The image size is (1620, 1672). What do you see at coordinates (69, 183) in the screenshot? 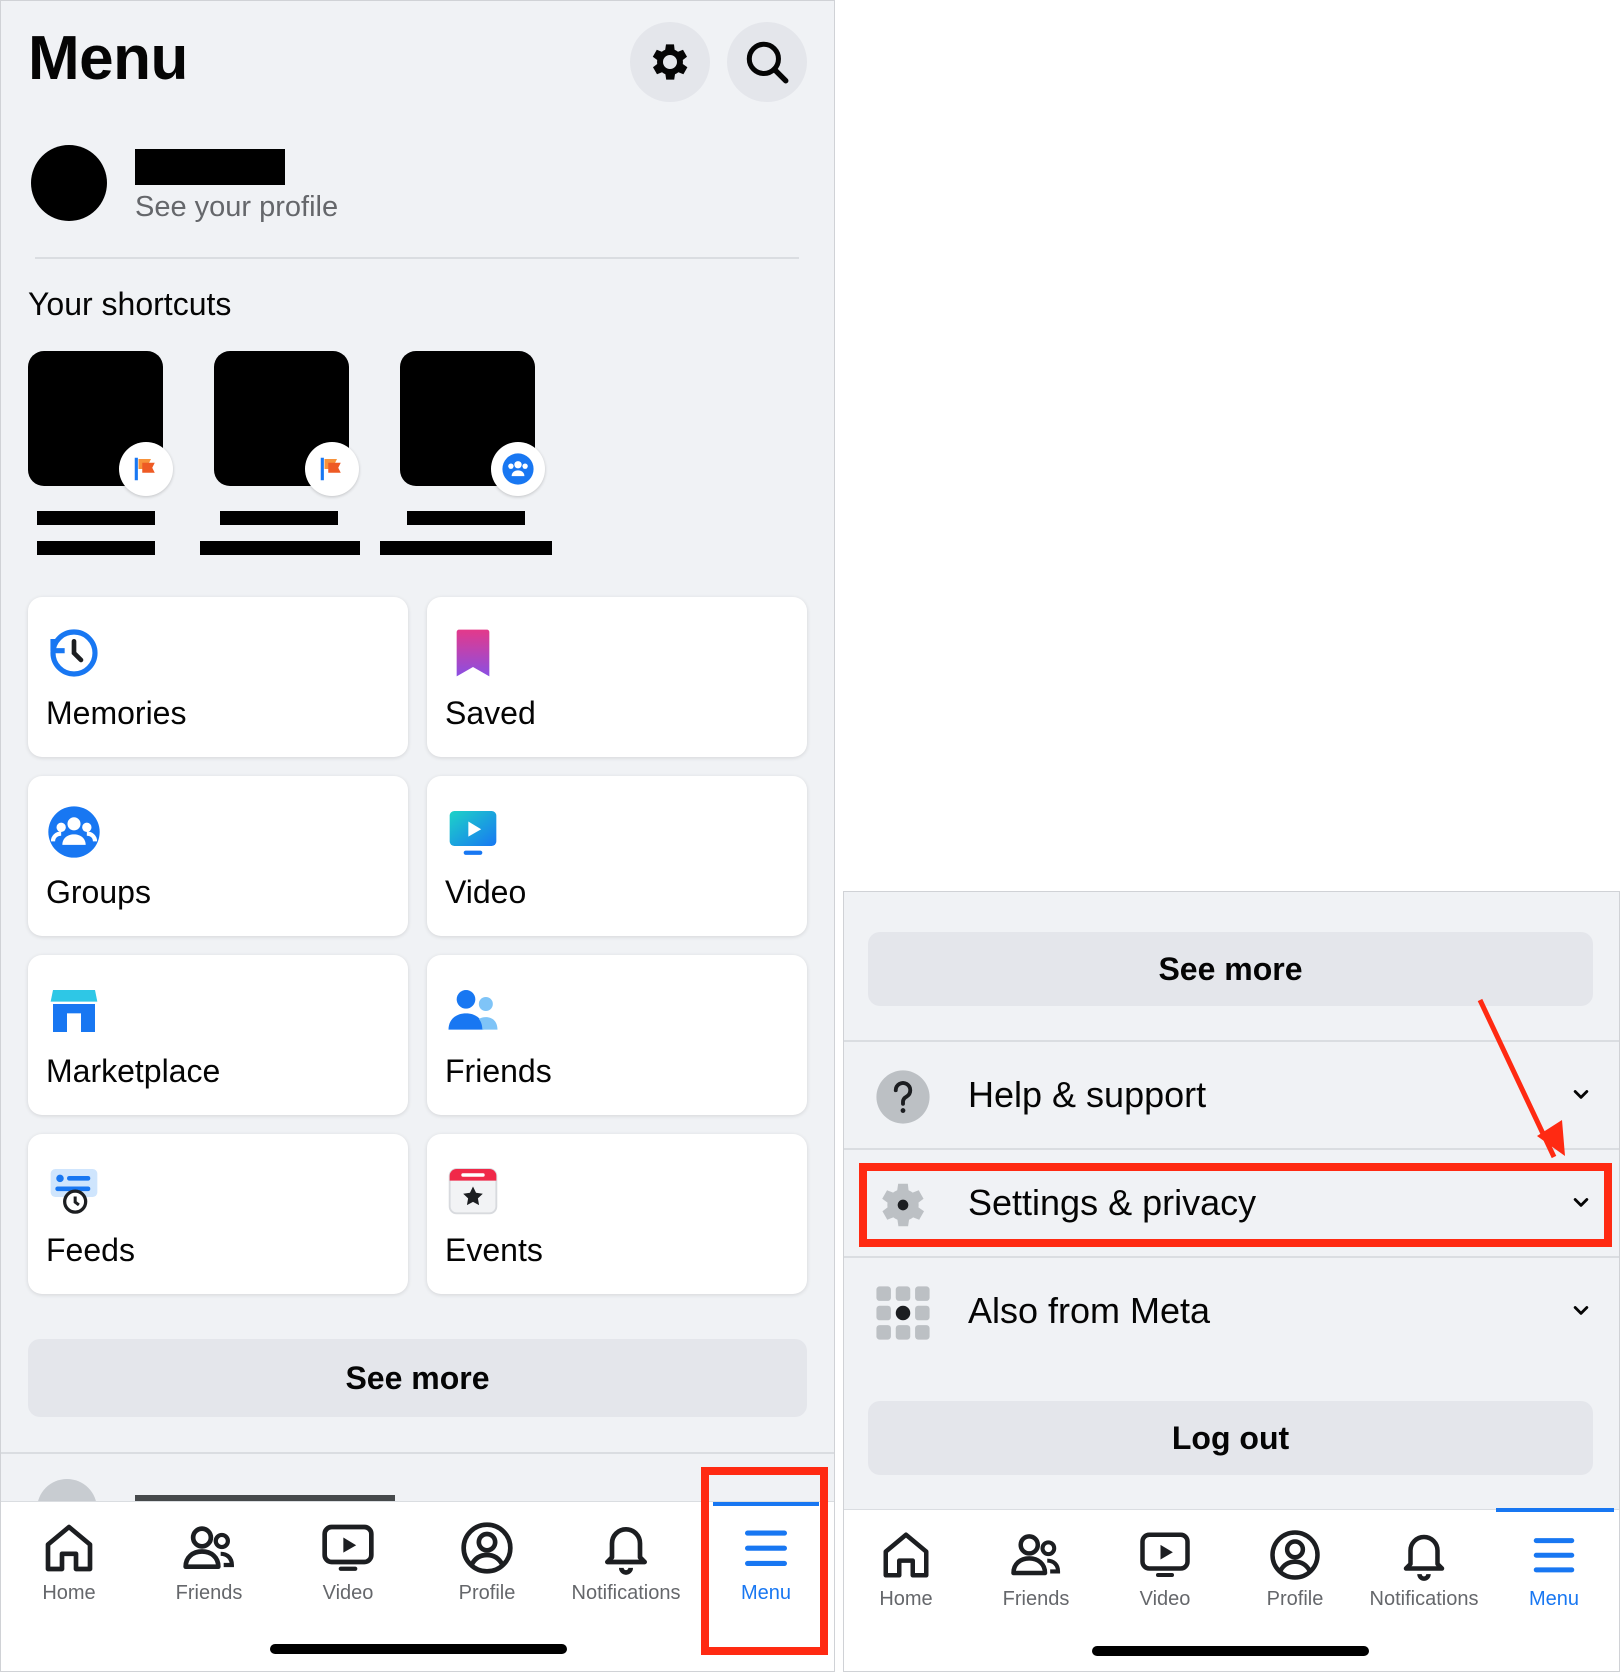
I see `avatar` at bounding box center [69, 183].